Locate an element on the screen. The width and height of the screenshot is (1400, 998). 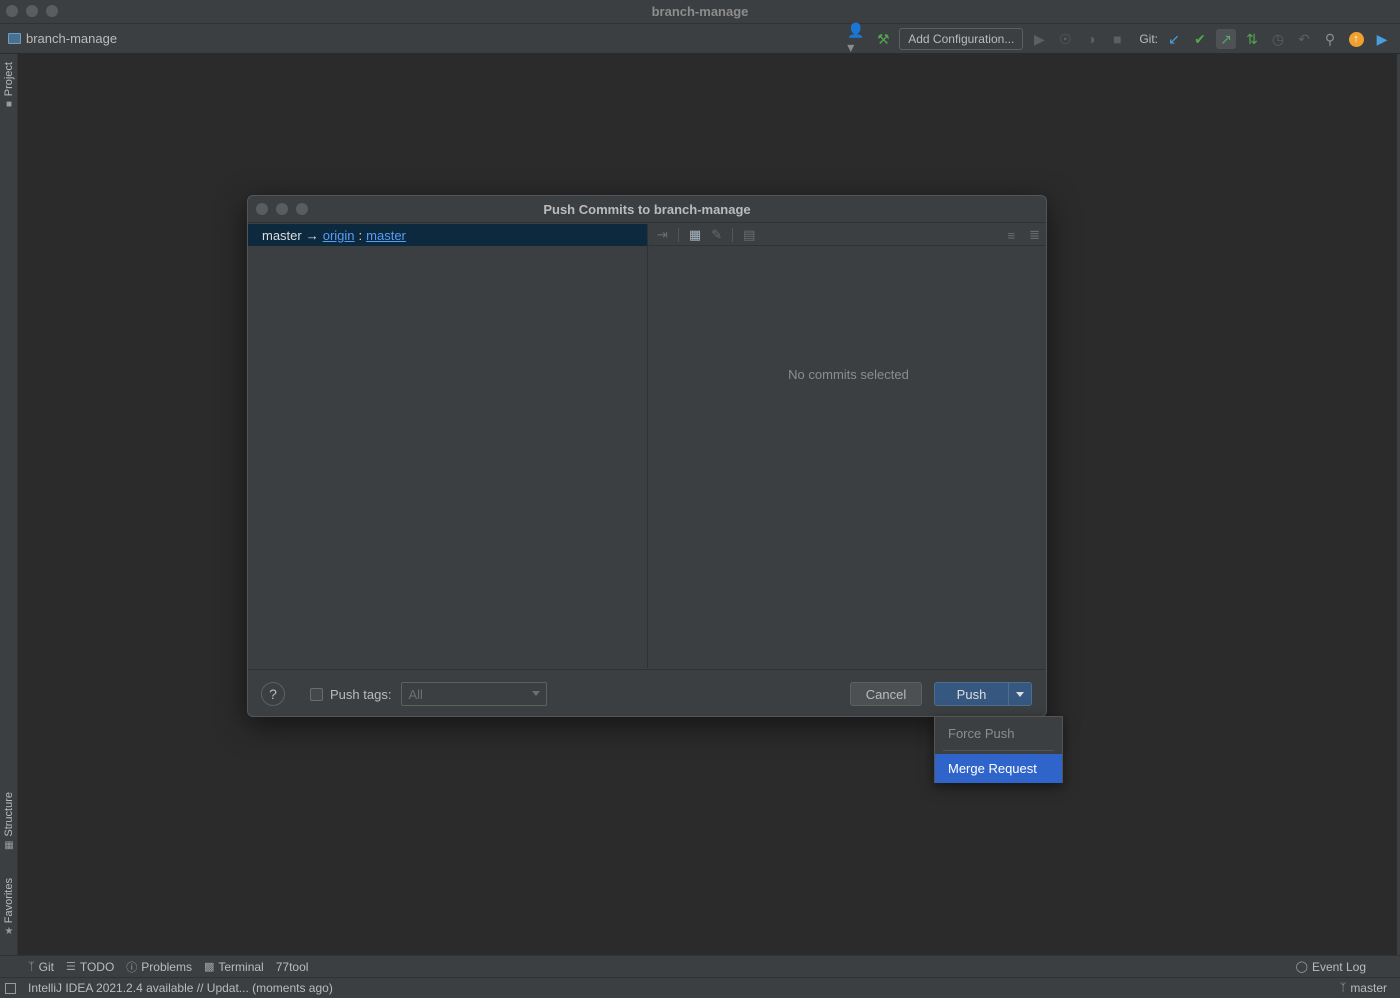
search-icon: ⚲ is located at coordinates (1330, 39).